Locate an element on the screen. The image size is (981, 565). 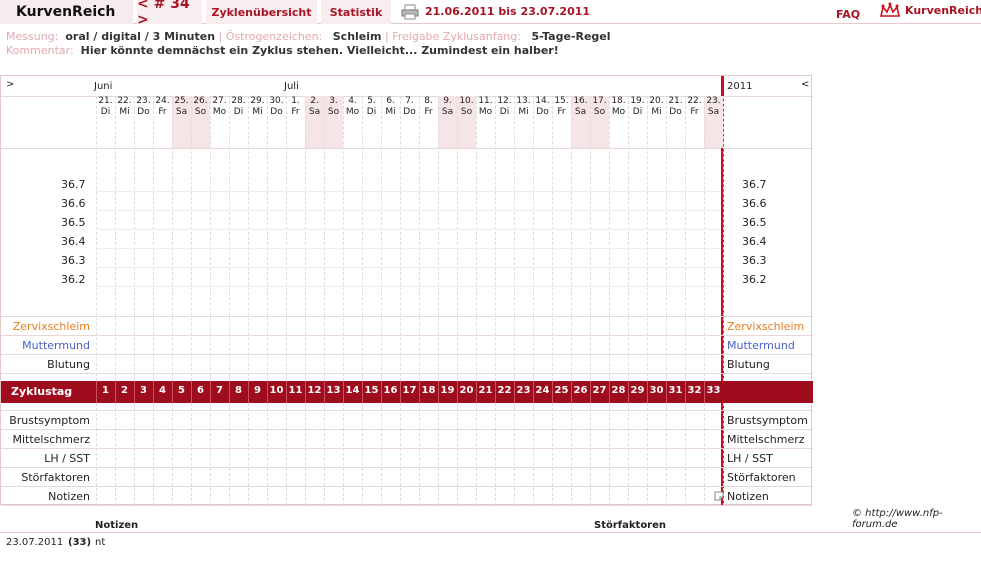
cycle-day-number: 17 is located at coordinates (409, 390).